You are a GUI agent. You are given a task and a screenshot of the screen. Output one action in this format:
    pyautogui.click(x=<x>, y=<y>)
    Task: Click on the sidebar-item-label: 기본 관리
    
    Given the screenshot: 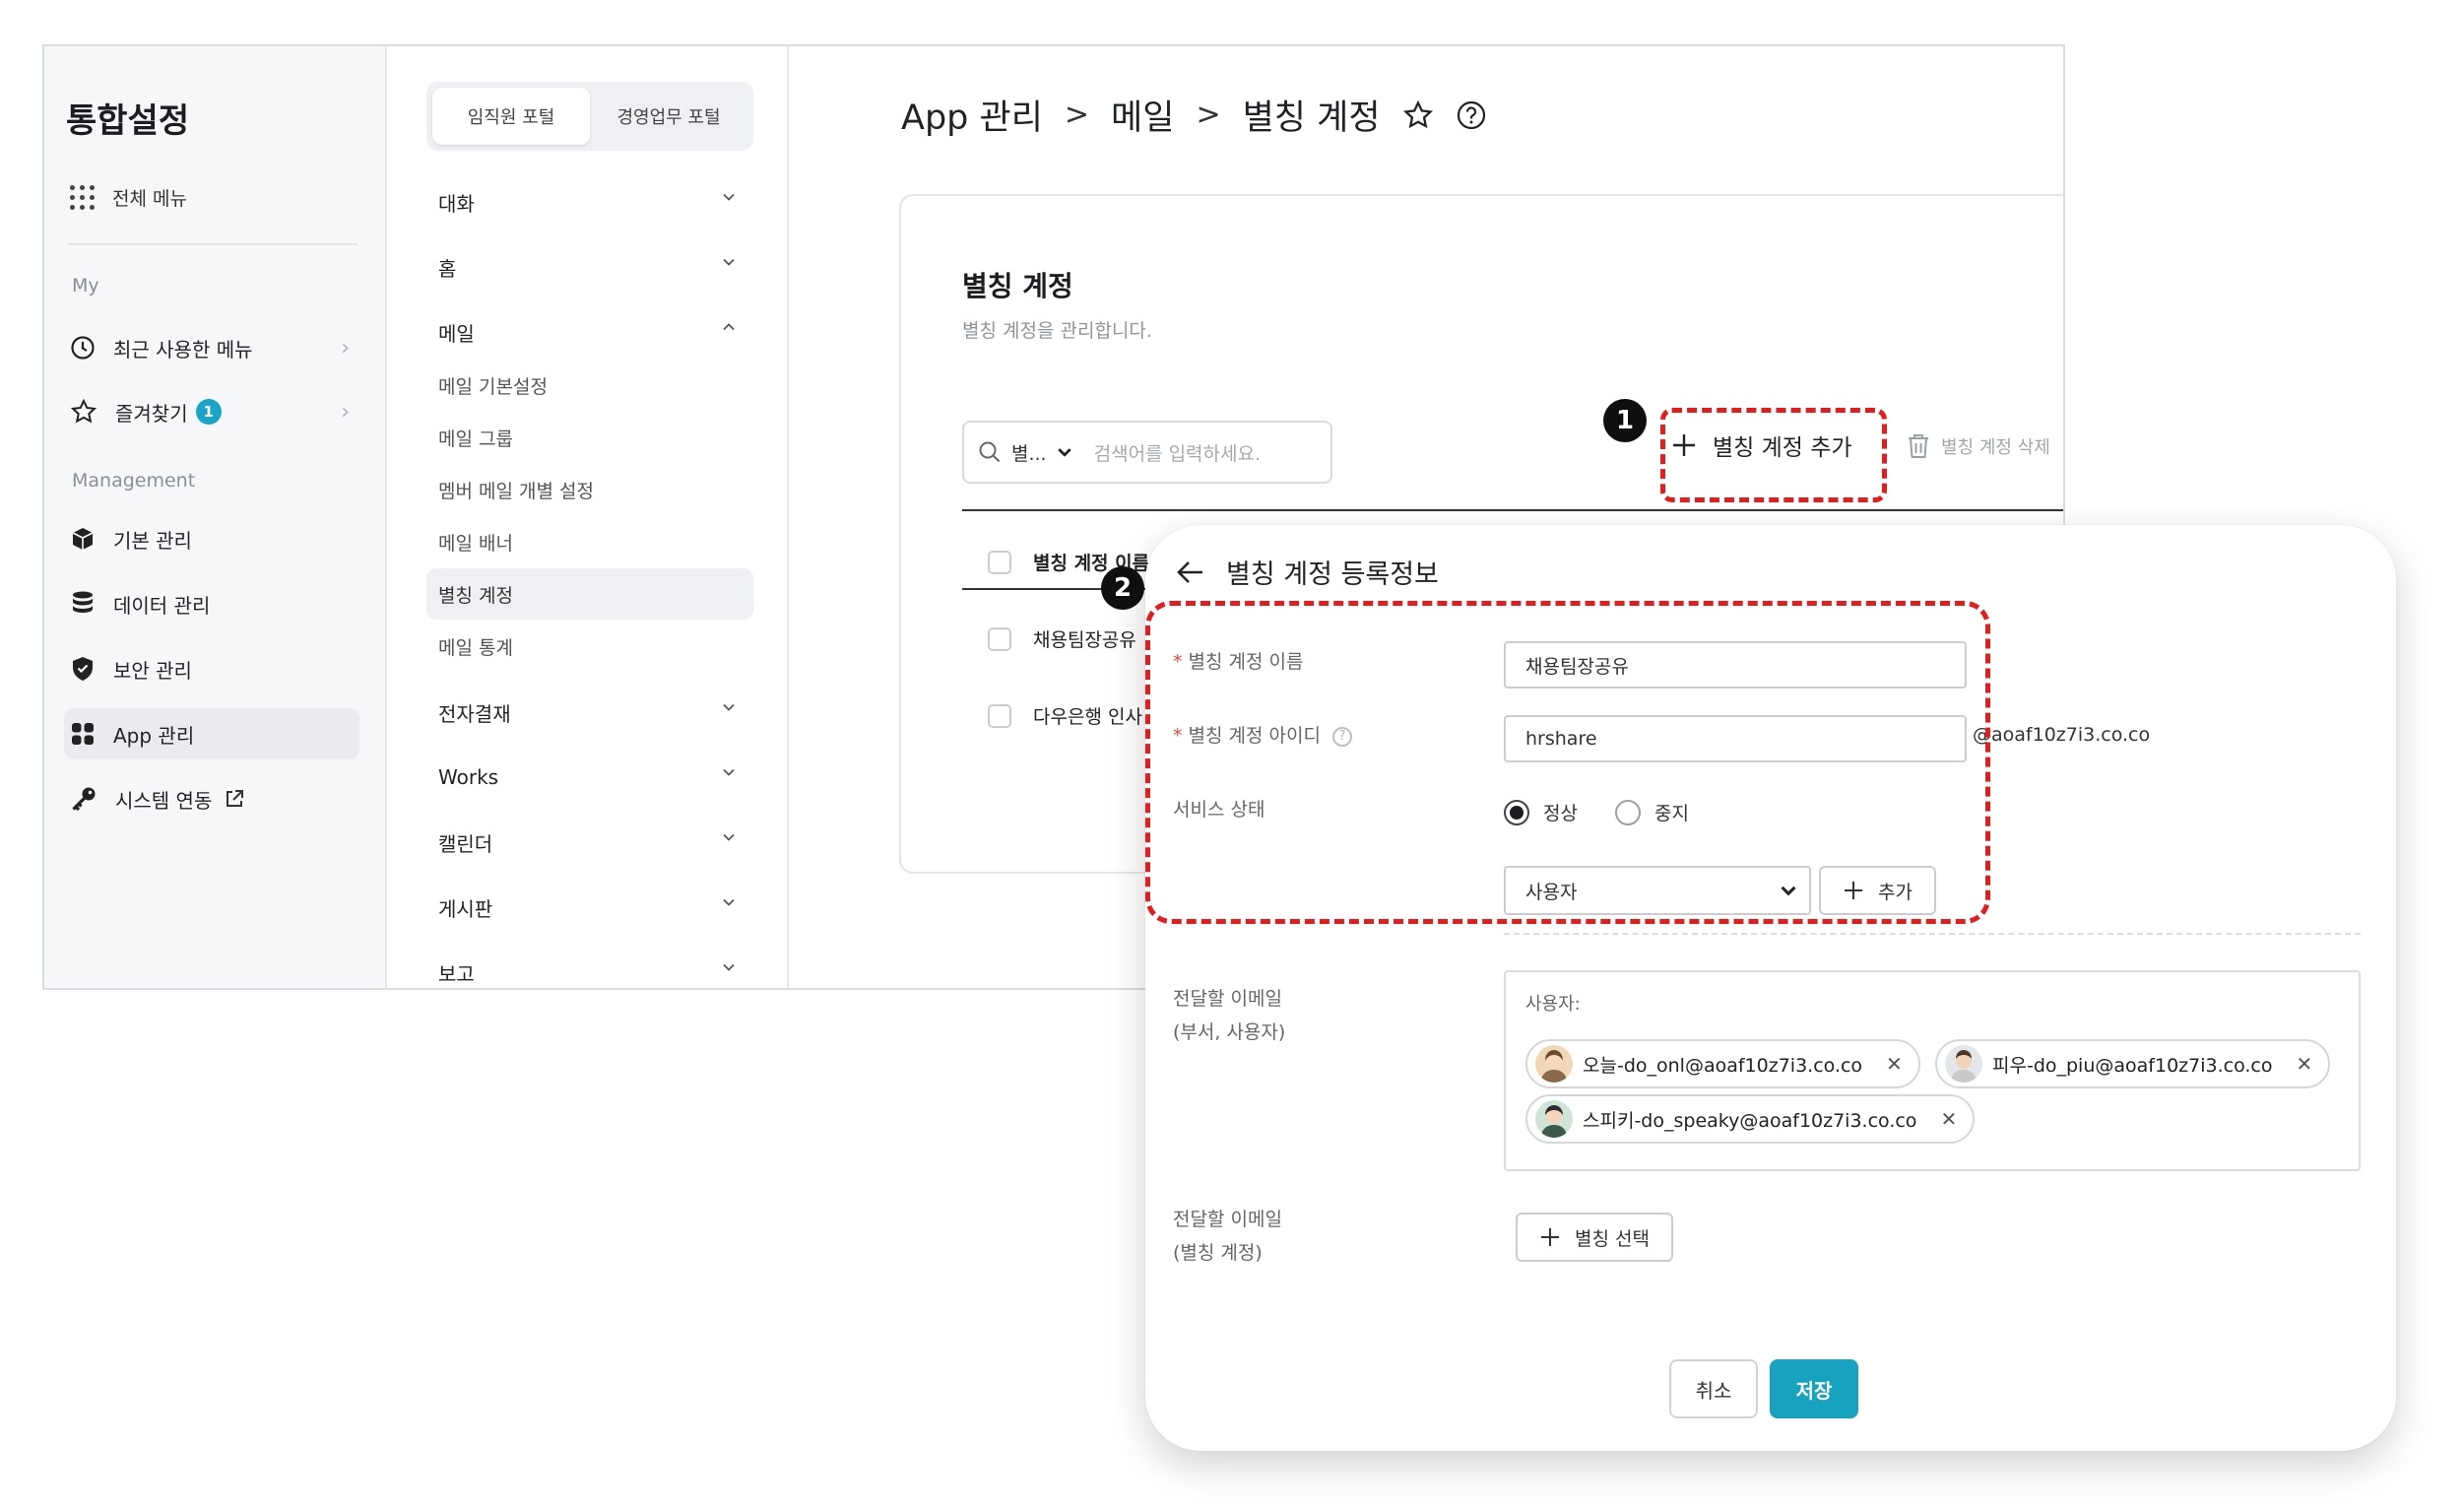 What is the action you would take?
    pyautogui.click(x=152, y=540)
    